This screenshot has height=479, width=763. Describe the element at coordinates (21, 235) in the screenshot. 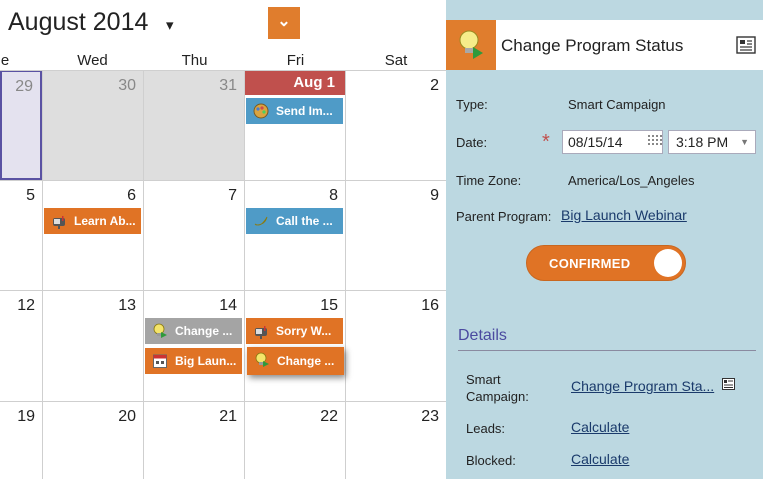

I see `day-cell-aug-5: 5` at that location.